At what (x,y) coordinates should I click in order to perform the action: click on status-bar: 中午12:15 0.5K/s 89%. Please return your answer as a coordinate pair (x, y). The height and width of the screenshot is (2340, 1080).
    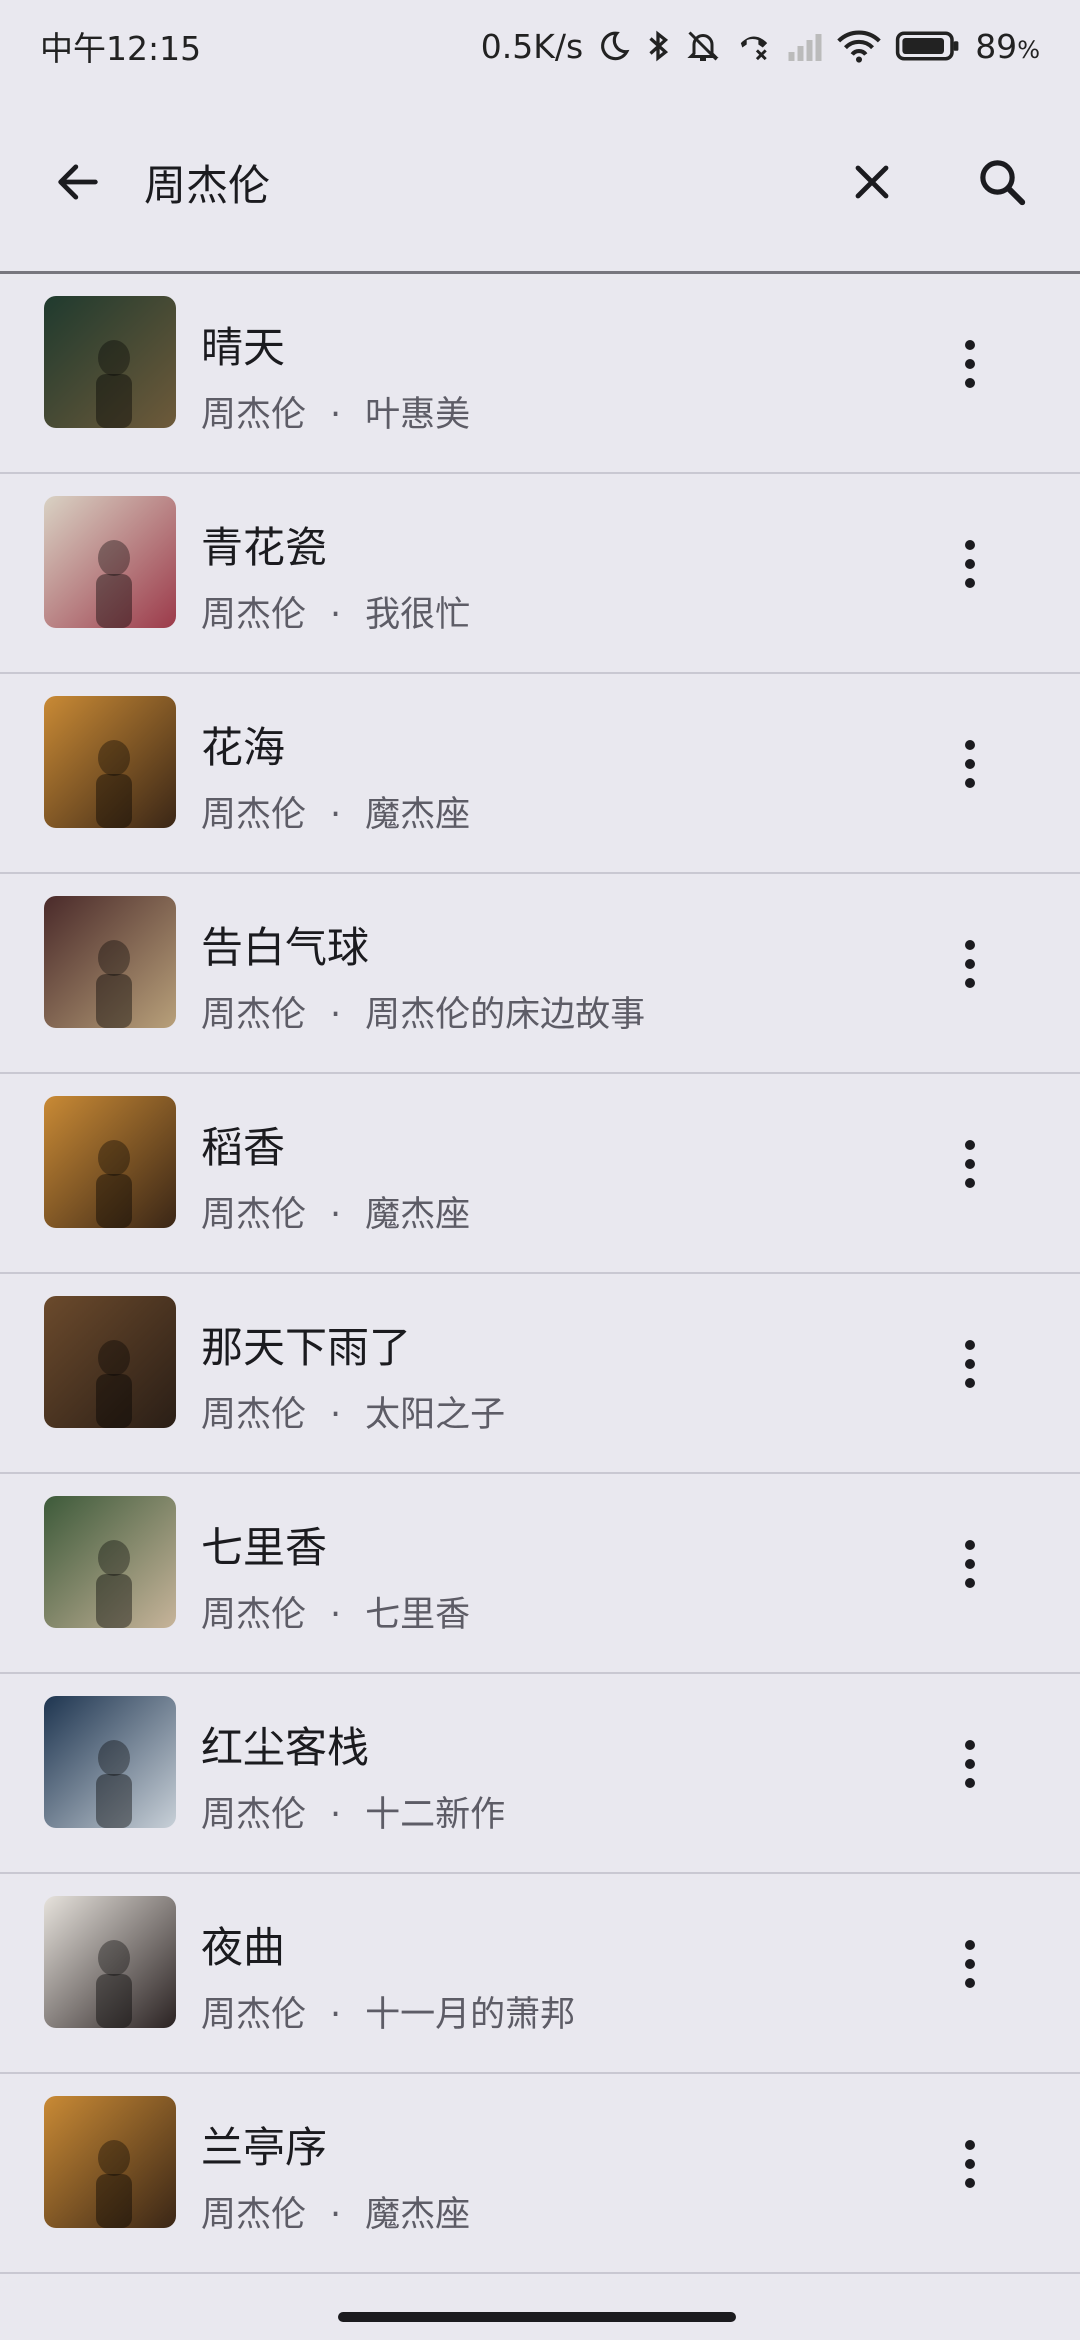
    Looking at the image, I should click on (540, 46).